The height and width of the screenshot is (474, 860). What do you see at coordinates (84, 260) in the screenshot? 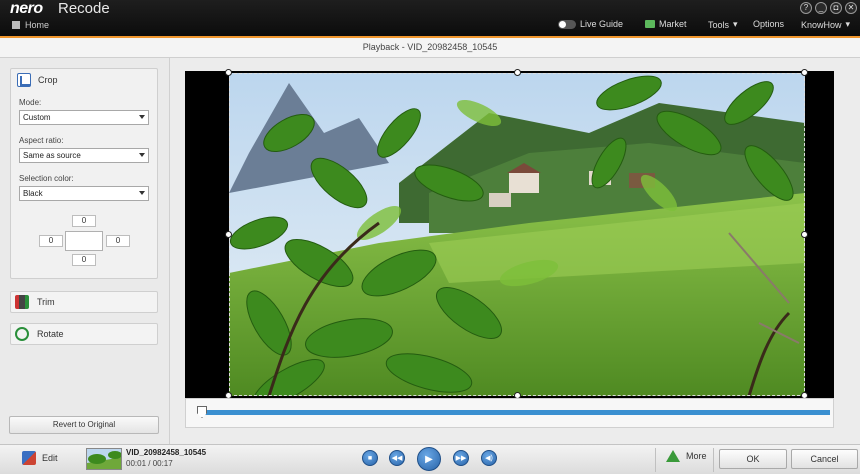
I see `crop-bottom-input: 0` at bounding box center [84, 260].